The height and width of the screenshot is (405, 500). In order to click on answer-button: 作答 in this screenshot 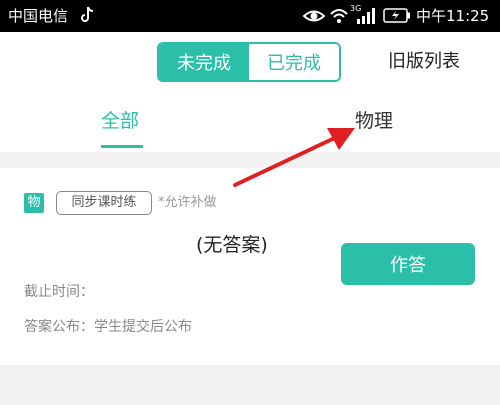, I will do `click(408, 264)`.